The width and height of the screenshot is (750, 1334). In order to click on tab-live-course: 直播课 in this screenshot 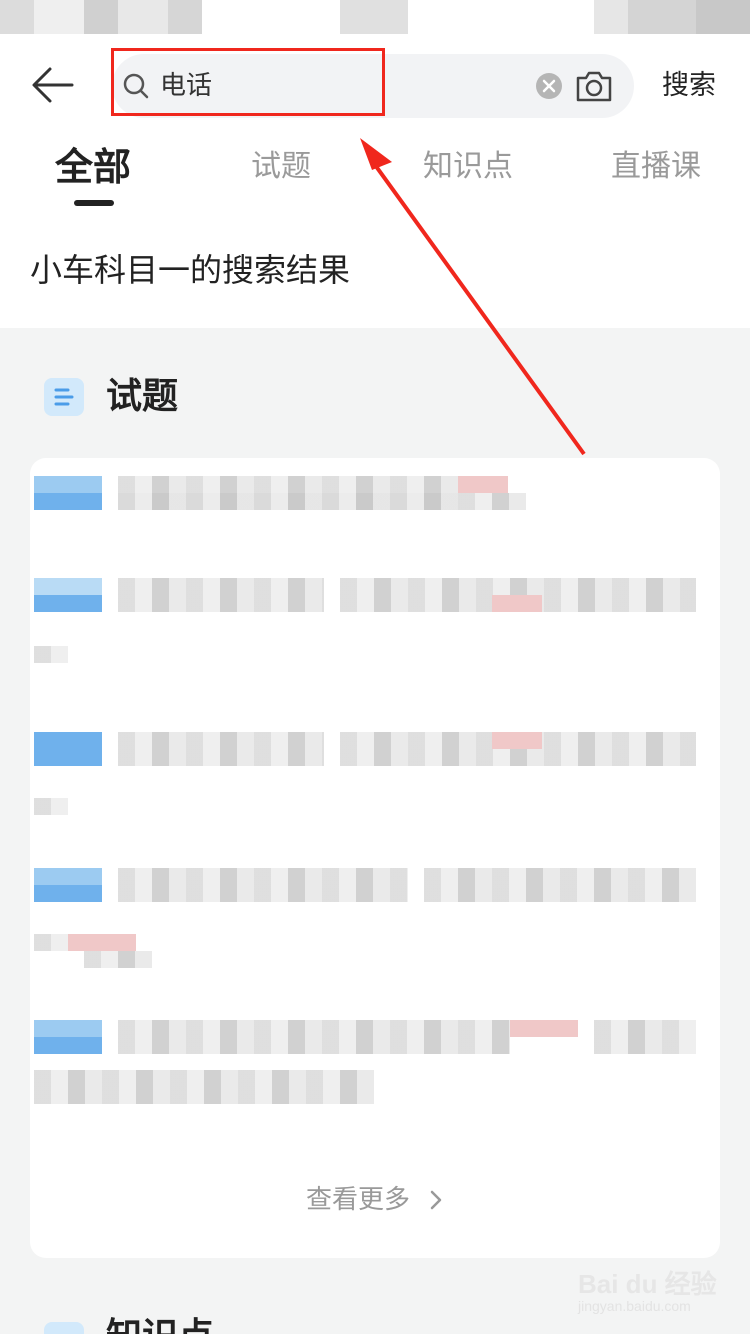, I will do `click(656, 167)`.